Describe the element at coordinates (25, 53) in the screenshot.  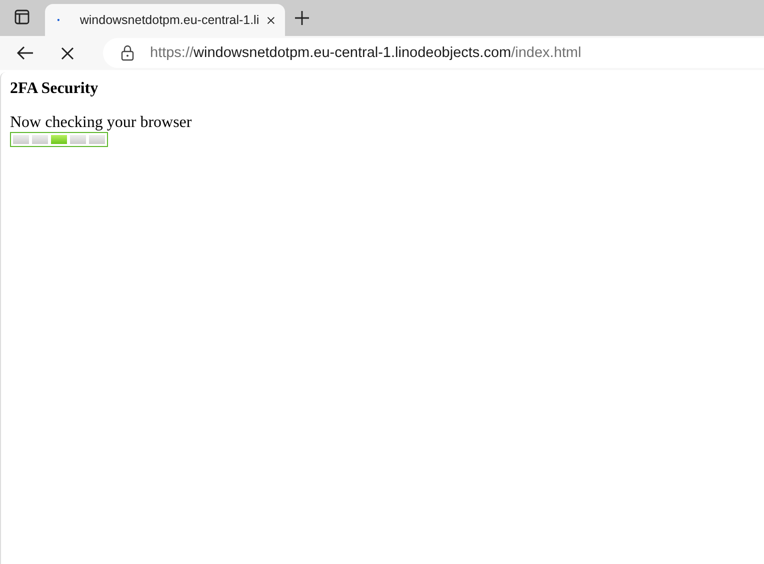
I see `back-arrow-icon` at that location.